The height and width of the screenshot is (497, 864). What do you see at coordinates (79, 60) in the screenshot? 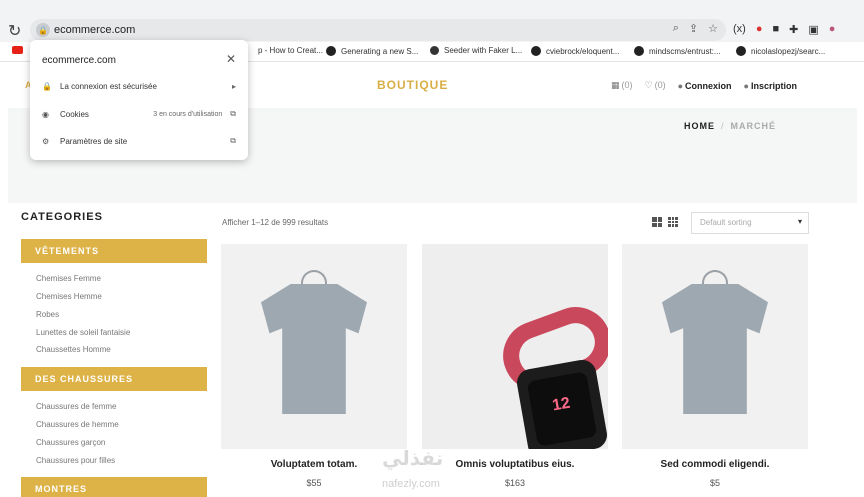
I see `popup-title: ecommerce.com` at bounding box center [79, 60].